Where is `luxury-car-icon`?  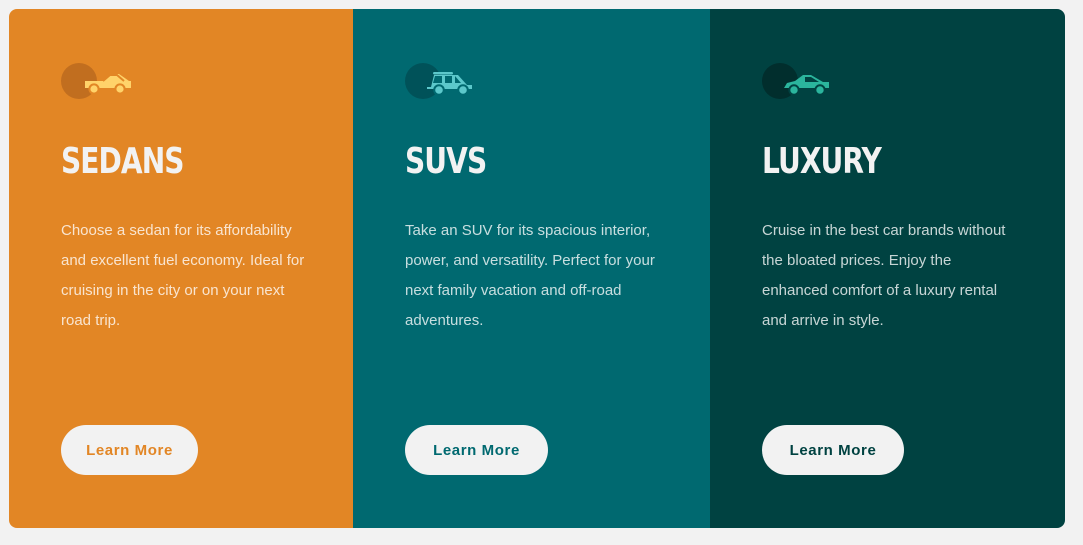
luxury-car-icon is located at coordinates (797, 81).